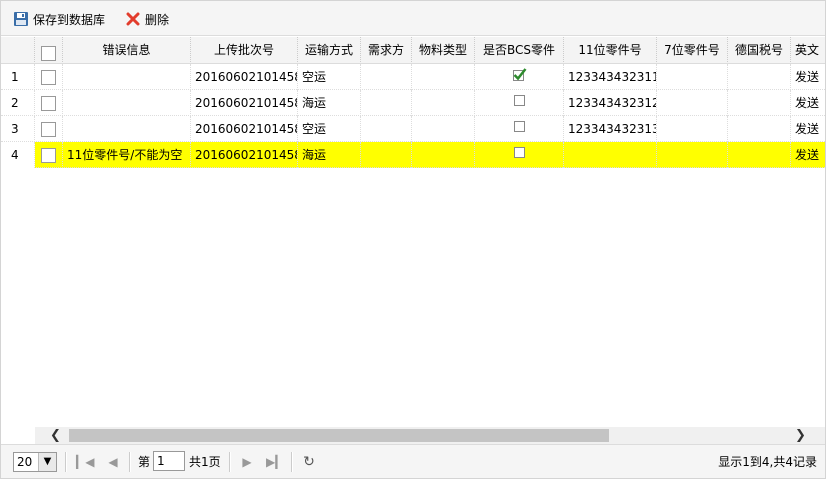  What do you see at coordinates (133, 19) in the screenshot?
I see `delete-x-icon` at bounding box center [133, 19].